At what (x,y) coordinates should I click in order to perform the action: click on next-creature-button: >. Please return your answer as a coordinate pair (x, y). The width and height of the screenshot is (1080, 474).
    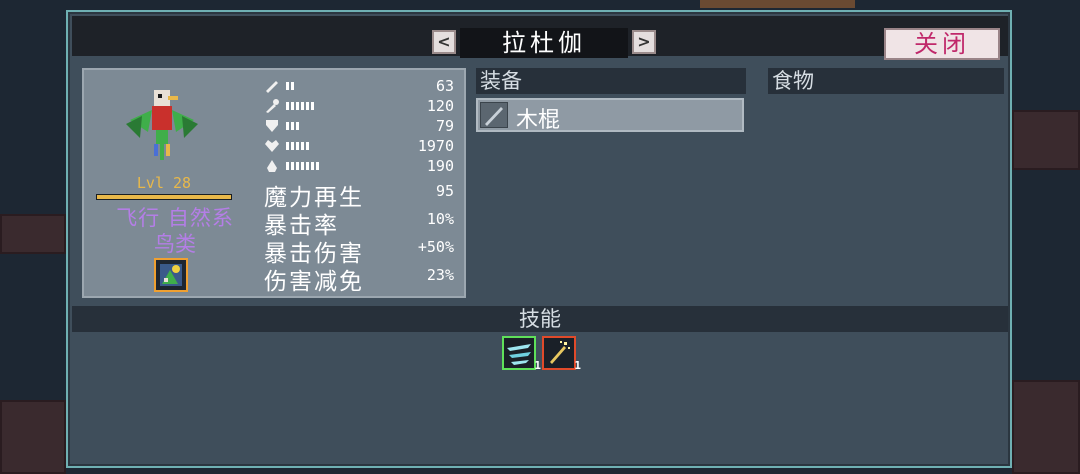
    Looking at the image, I should click on (644, 42).